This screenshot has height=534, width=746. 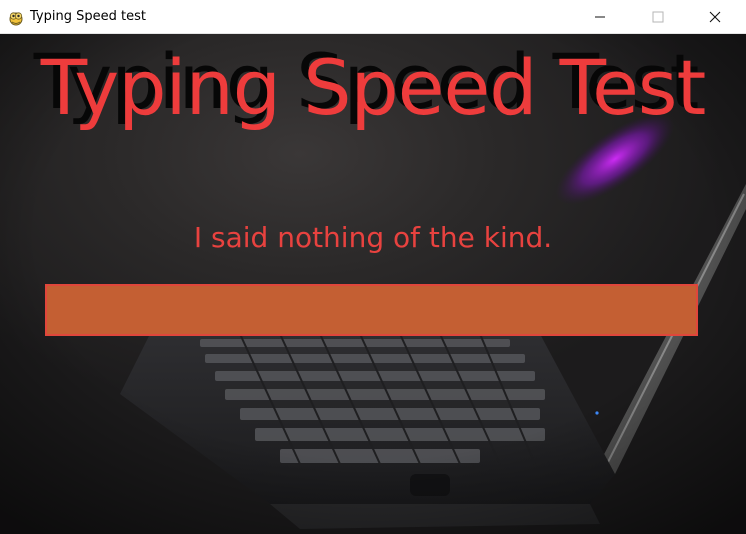 I want to click on minimize-icon, so click(x=600, y=16).